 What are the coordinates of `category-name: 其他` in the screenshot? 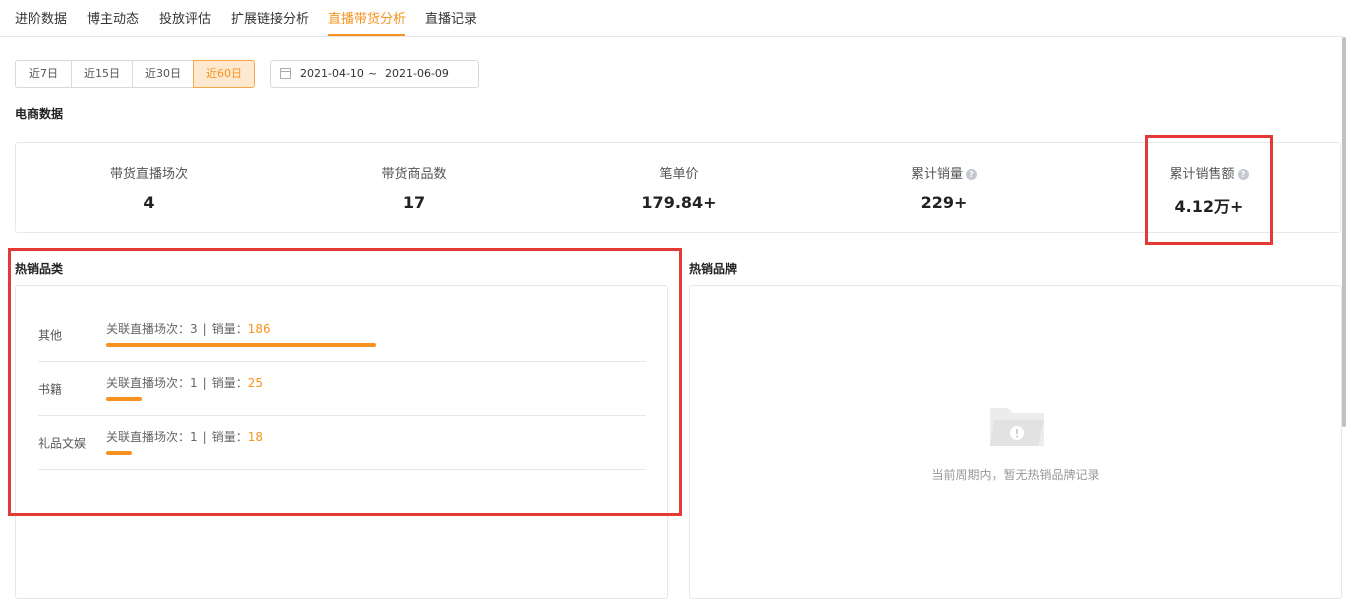 It's located at (50, 335).